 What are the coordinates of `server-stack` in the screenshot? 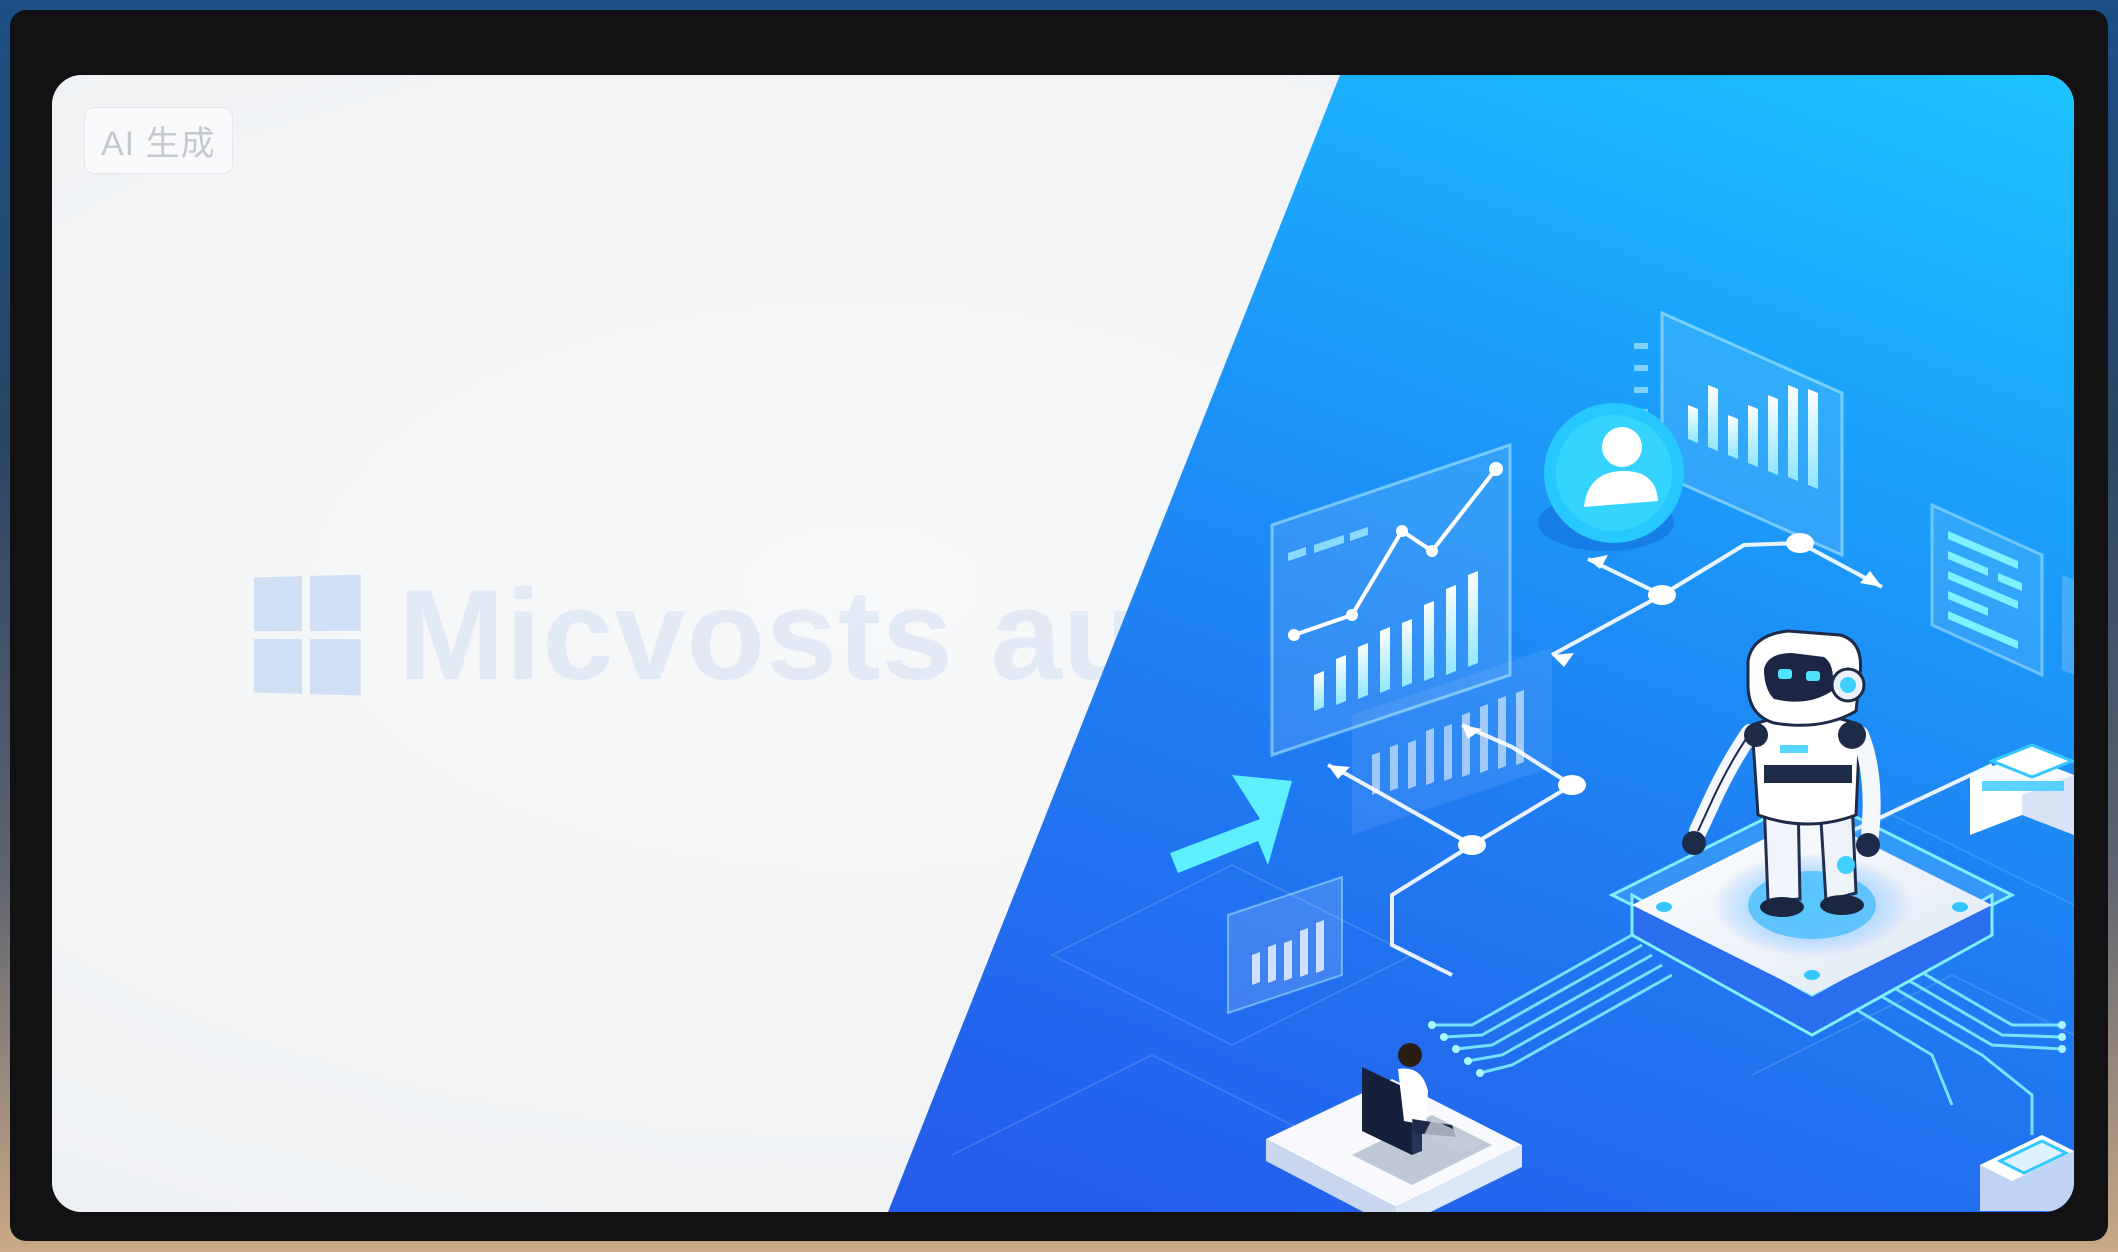 It's located at (2022, 790).